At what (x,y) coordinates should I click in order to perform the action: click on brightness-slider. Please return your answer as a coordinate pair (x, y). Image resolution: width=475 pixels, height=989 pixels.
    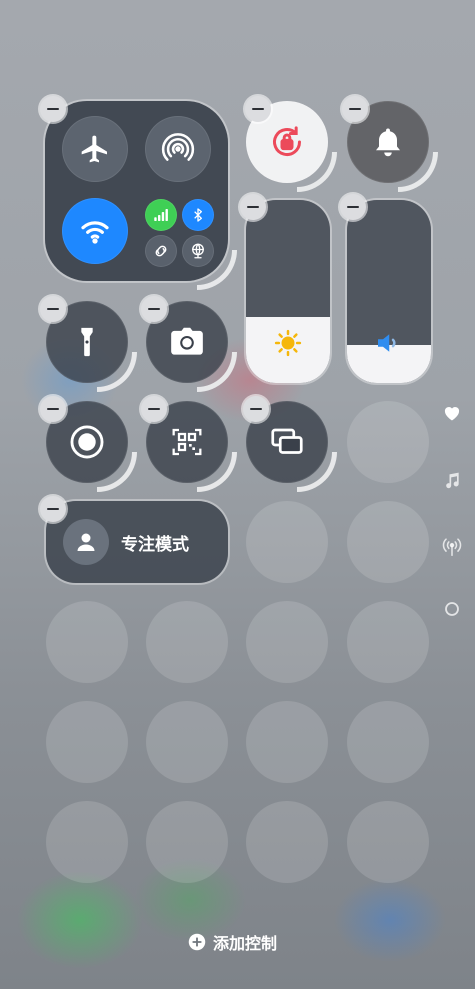
    Looking at the image, I should click on (288, 291).